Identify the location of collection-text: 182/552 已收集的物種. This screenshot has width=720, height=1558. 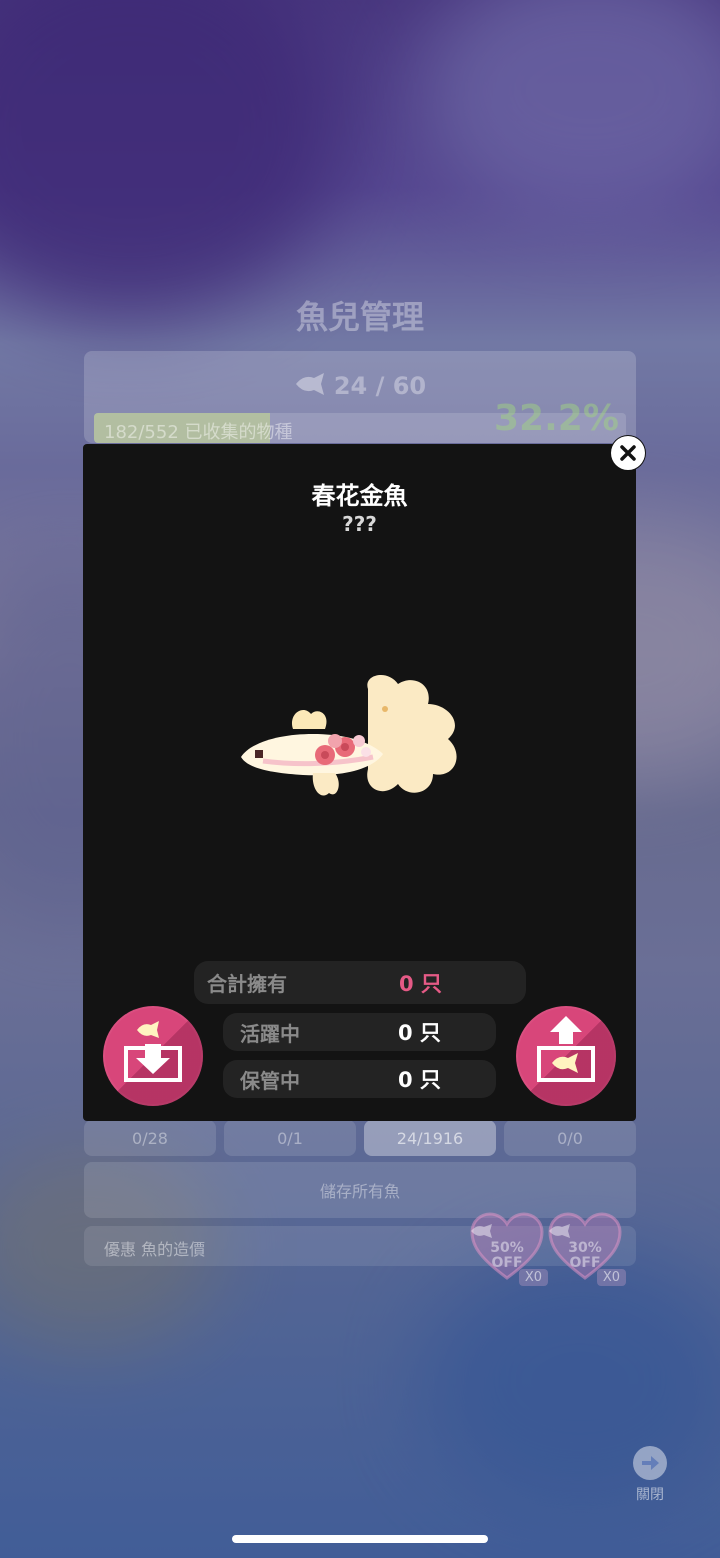
(198, 432).